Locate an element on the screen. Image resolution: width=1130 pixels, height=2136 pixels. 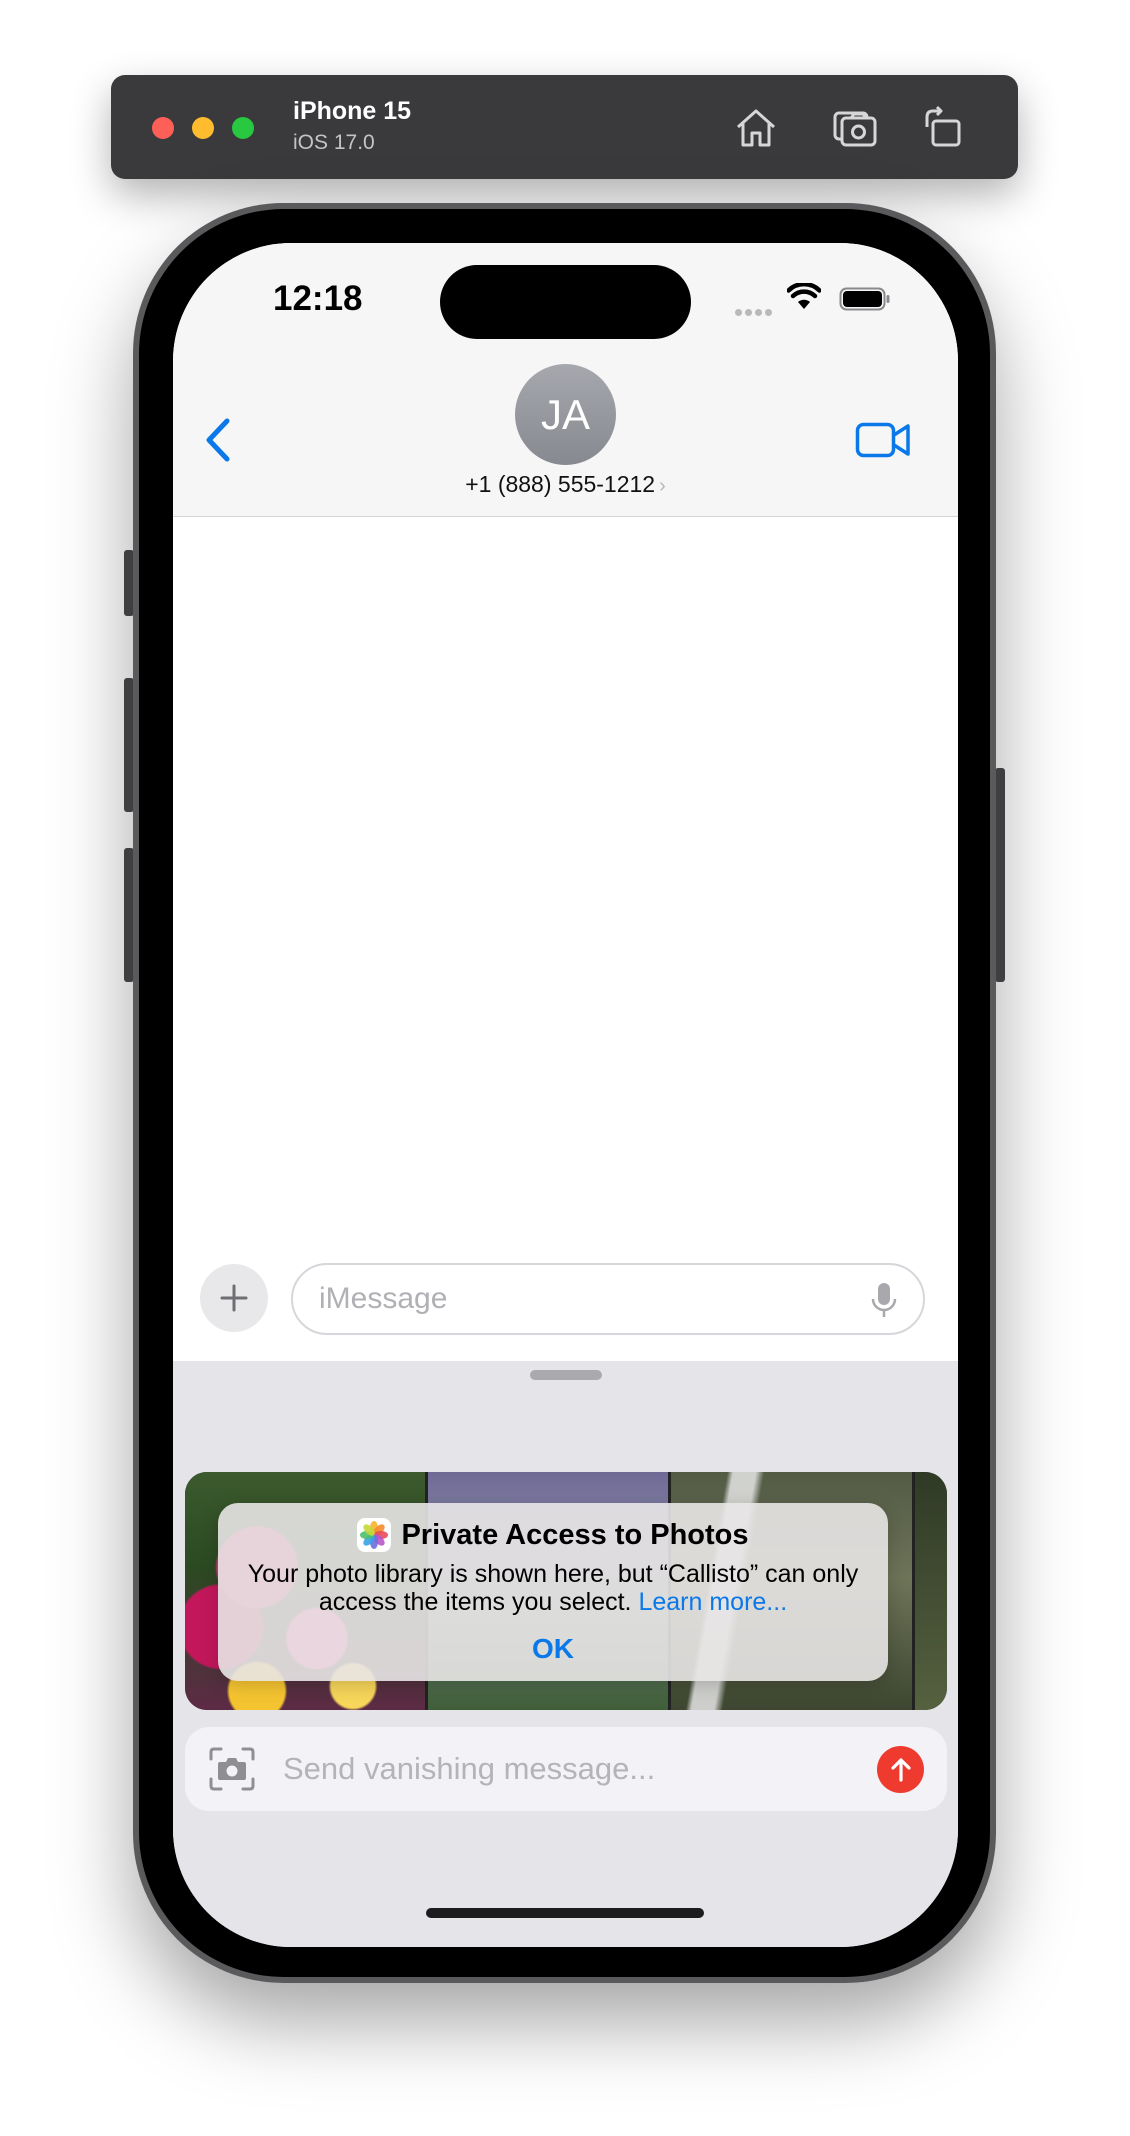
ok-button: OK is located at coordinates (553, 1649).